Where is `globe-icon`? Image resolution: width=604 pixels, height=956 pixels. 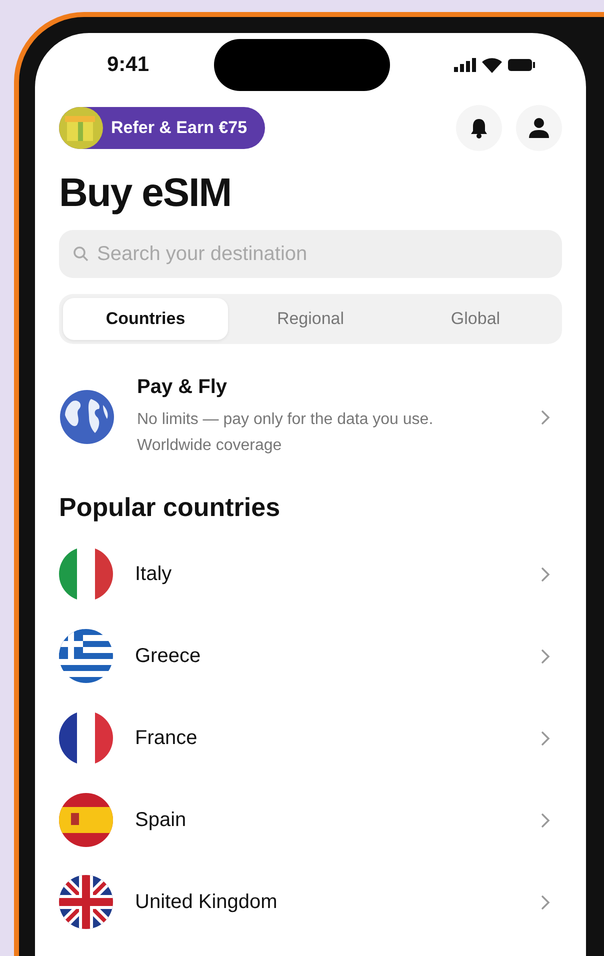 globe-icon is located at coordinates (87, 417).